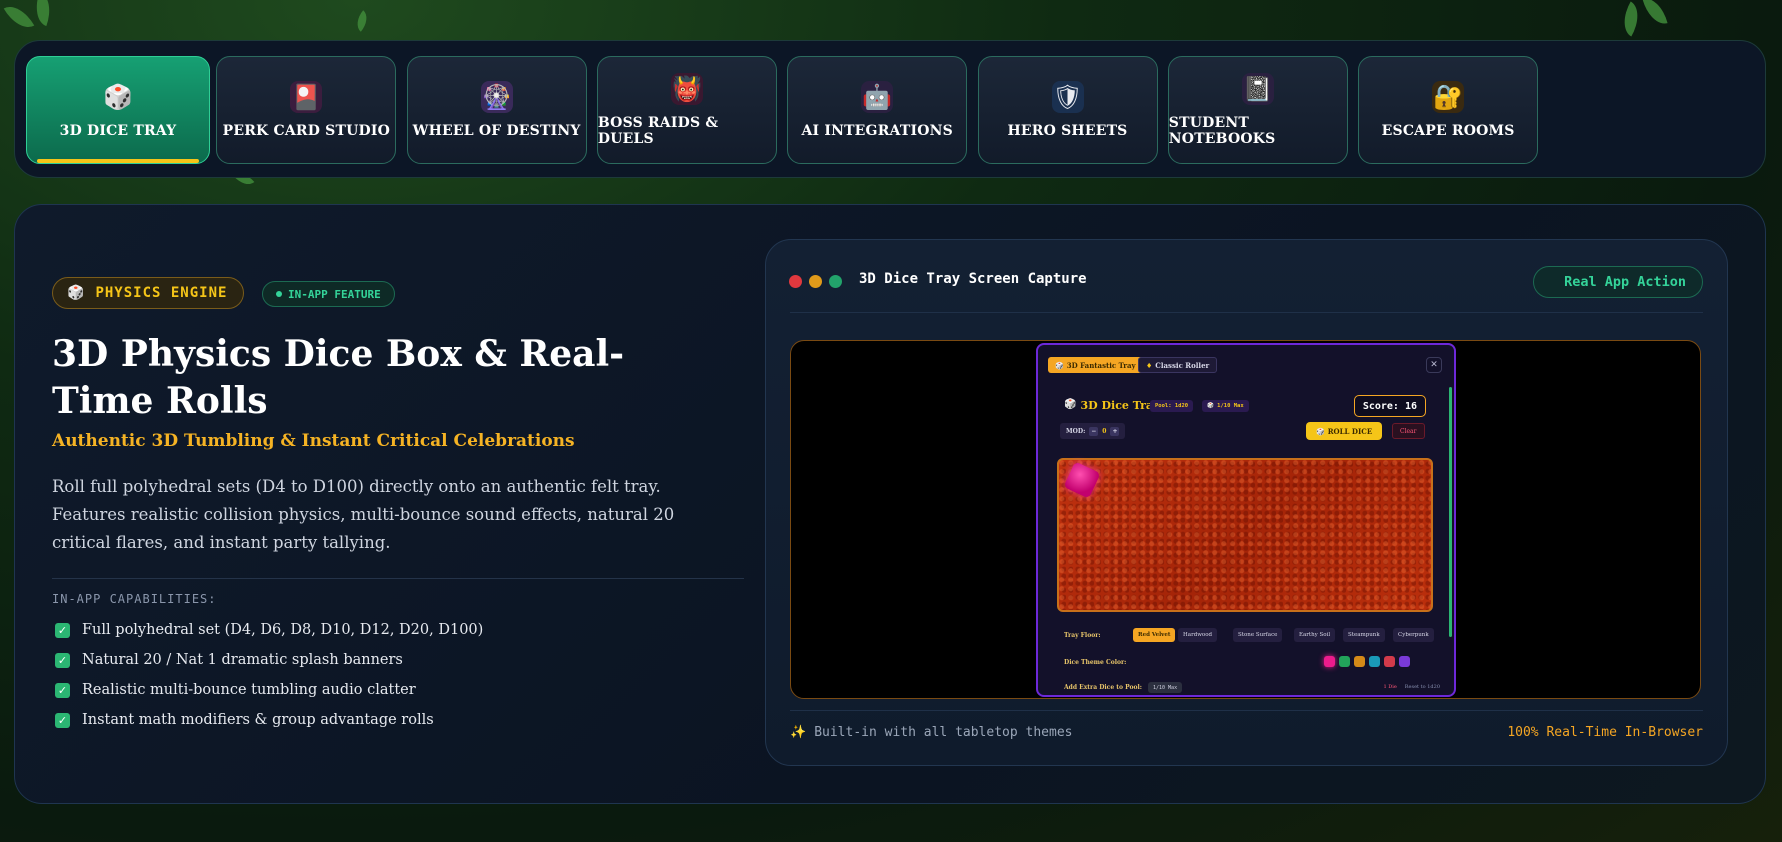 Image resolution: width=1782 pixels, height=842 pixels. What do you see at coordinates (1067, 131) in the screenshot?
I see `tab-label: HERO SHEETS` at bounding box center [1067, 131].